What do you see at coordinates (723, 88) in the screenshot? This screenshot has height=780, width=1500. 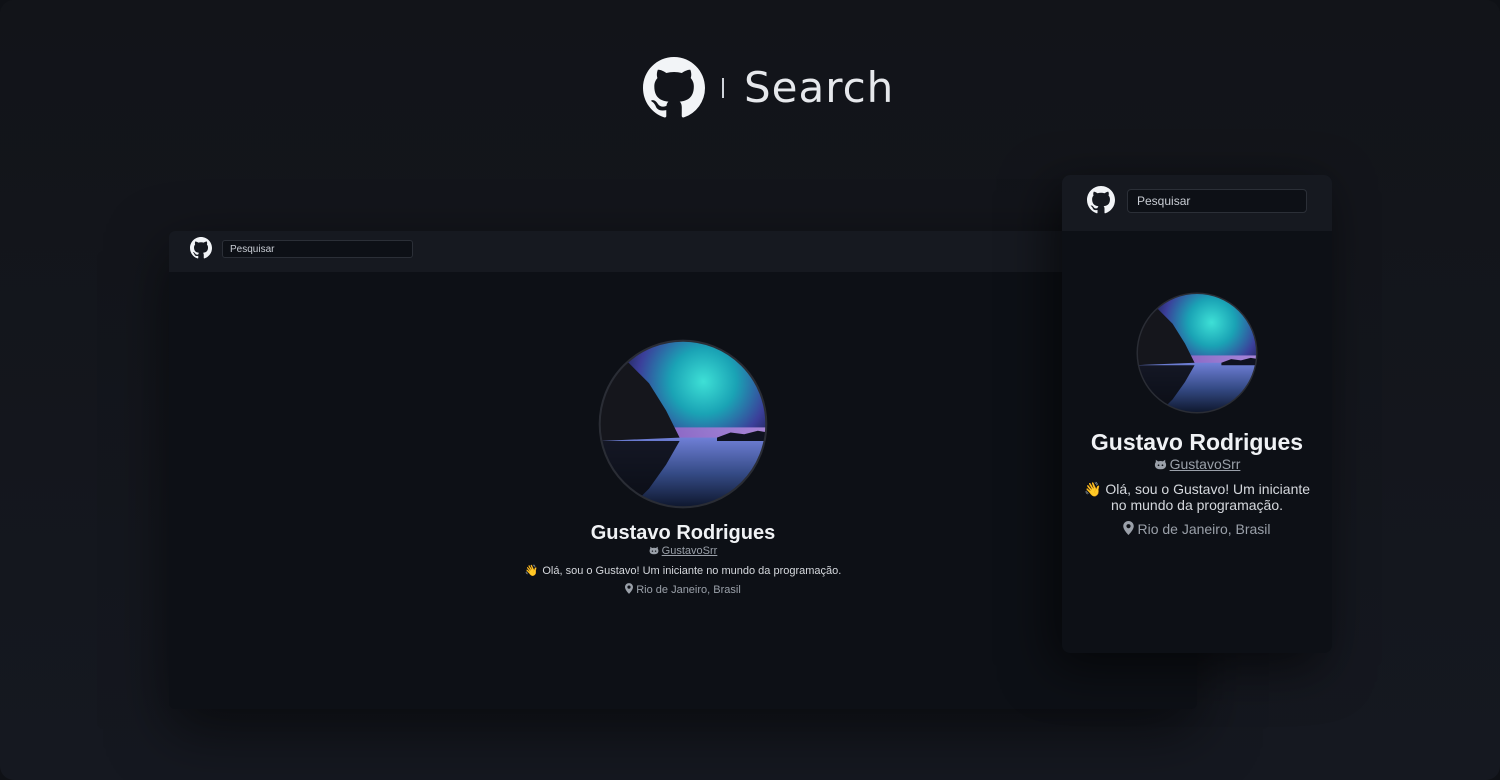 I see `title-divider` at bounding box center [723, 88].